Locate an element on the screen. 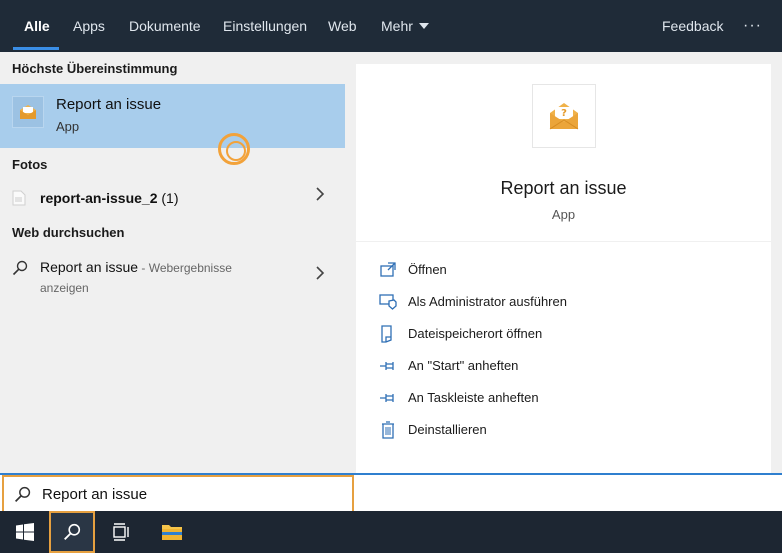 The image size is (782, 553). search-input: Report an issue is located at coordinates (178, 494).